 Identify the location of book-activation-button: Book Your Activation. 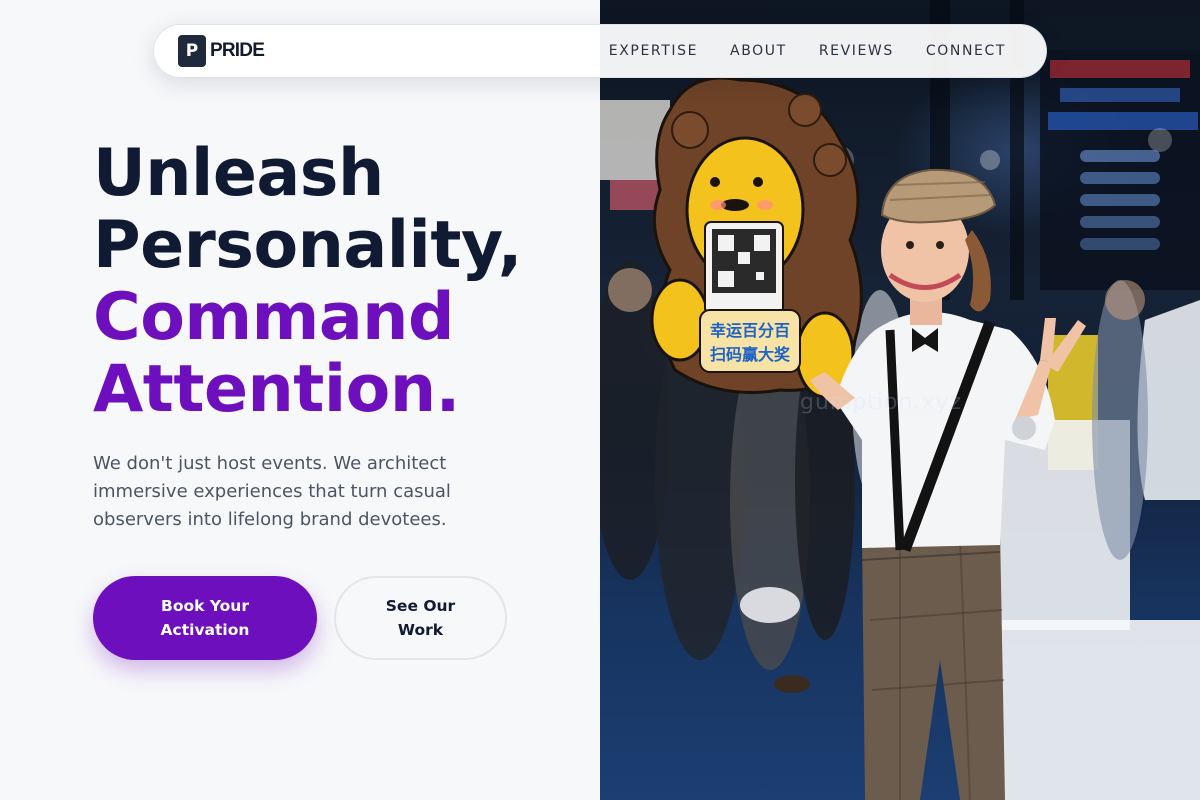
(205, 618).